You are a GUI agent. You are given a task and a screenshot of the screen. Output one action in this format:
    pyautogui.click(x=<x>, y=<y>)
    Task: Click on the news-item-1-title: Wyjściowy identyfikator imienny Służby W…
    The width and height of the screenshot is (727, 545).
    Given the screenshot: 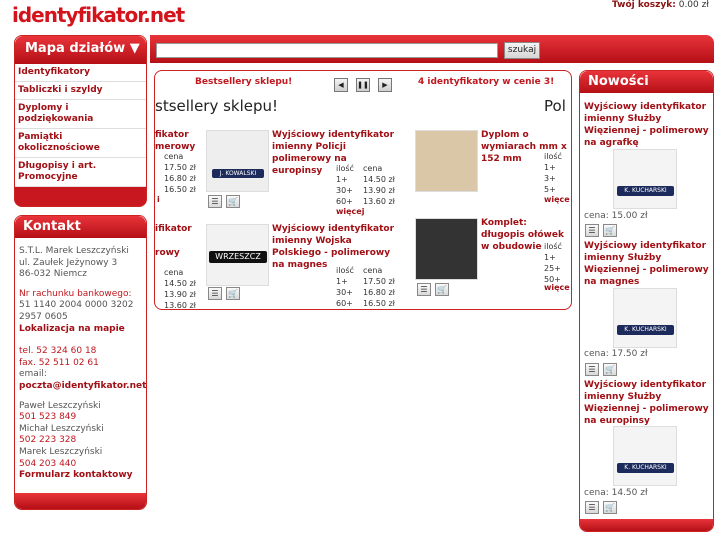 What is the action you would take?
    pyautogui.click(x=647, y=125)
    